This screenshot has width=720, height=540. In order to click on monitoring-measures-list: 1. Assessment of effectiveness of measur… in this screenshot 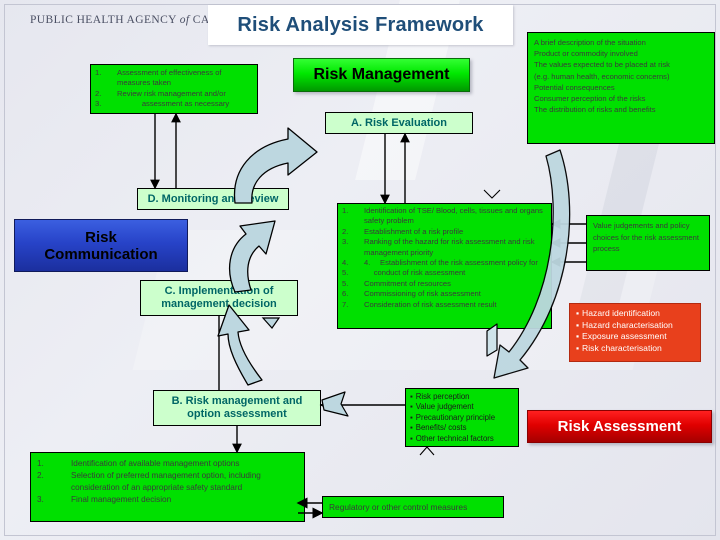, I will do `click(174, 89)`.